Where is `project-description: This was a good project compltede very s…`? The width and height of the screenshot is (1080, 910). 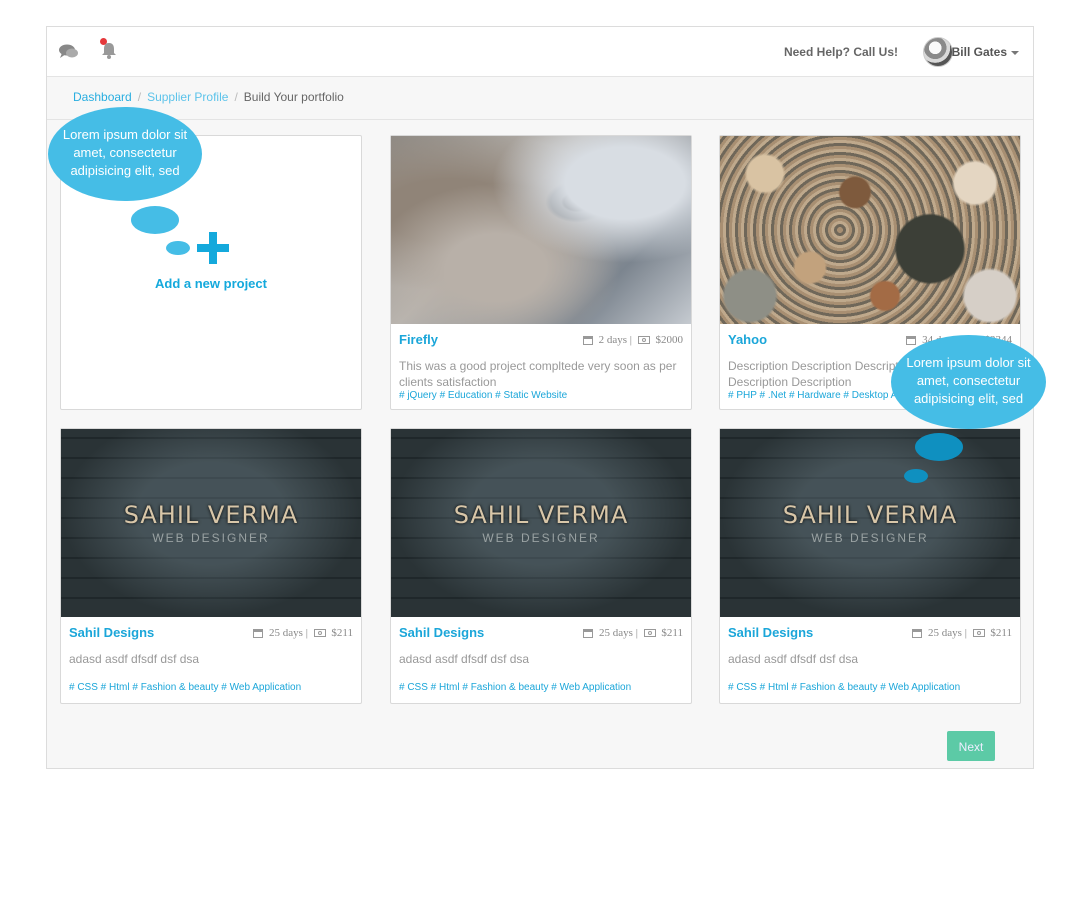 project-description: This was a good project compltede very s… is located at coordinates (538, 374).